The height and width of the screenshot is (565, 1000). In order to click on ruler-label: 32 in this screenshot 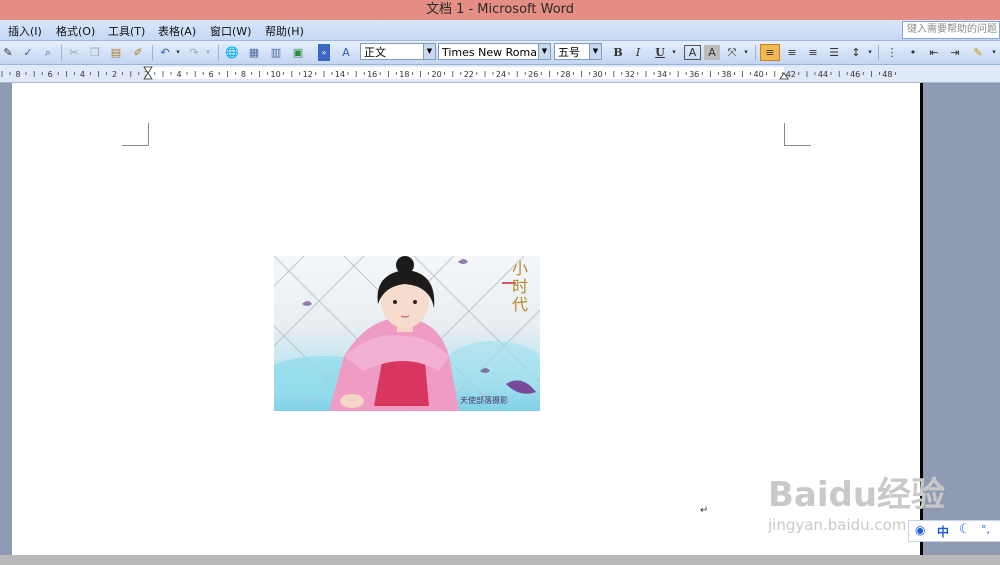, I will do `click(630, 74)`.